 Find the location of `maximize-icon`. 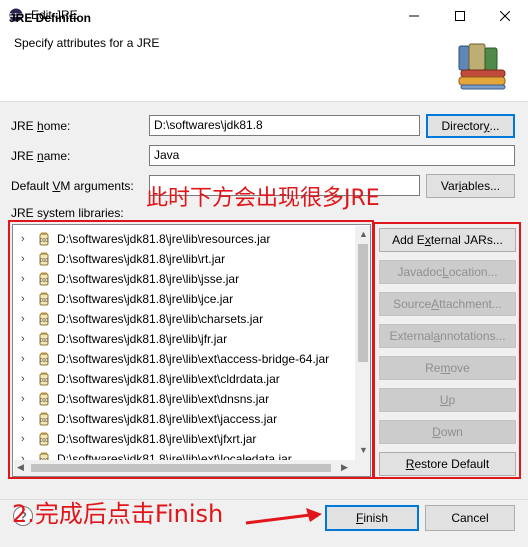

maximize-icon is located at coordinates (460, 15).